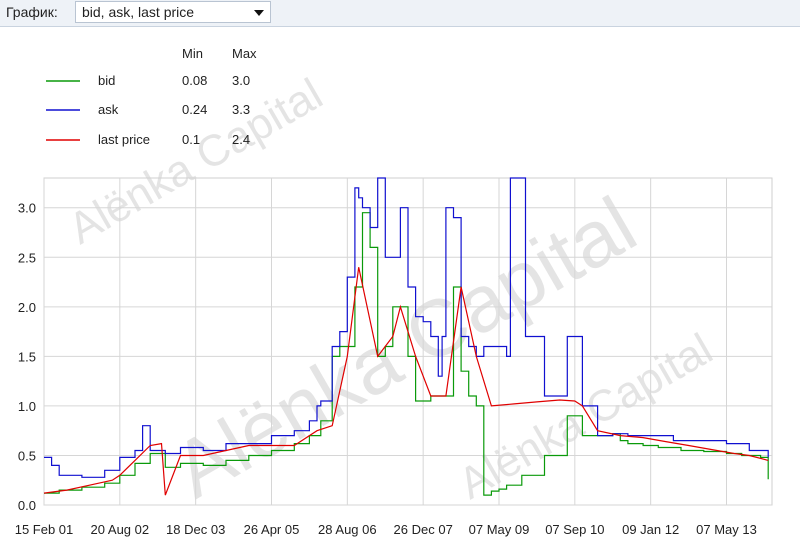  I want to click on watermark-text: Alënka Capital, so click(586, 416).